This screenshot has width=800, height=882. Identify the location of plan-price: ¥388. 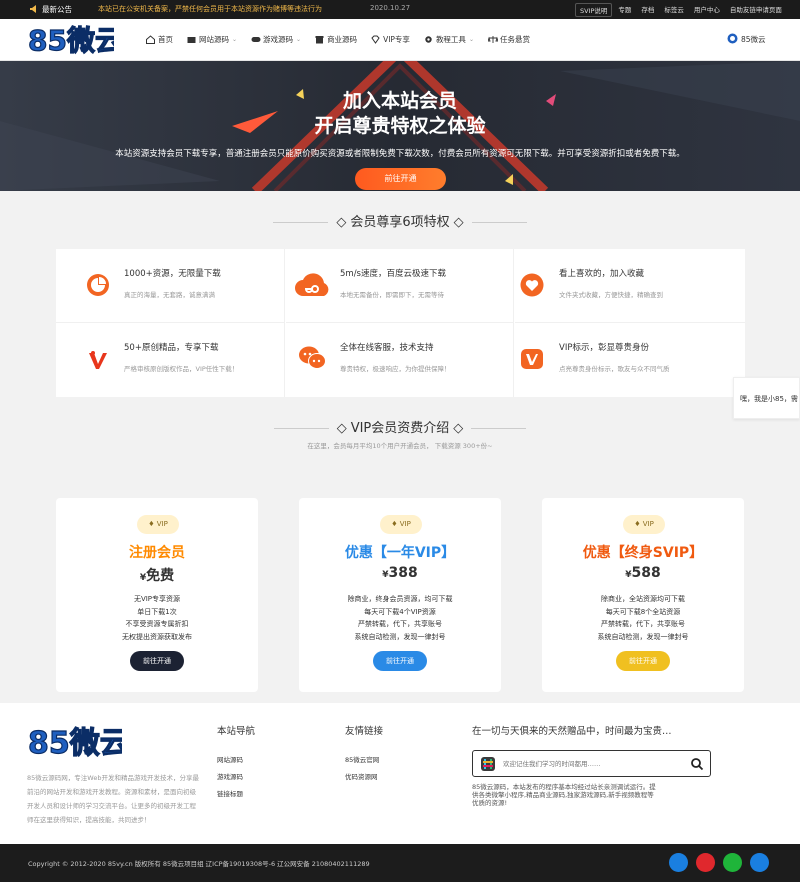
(400, 573).